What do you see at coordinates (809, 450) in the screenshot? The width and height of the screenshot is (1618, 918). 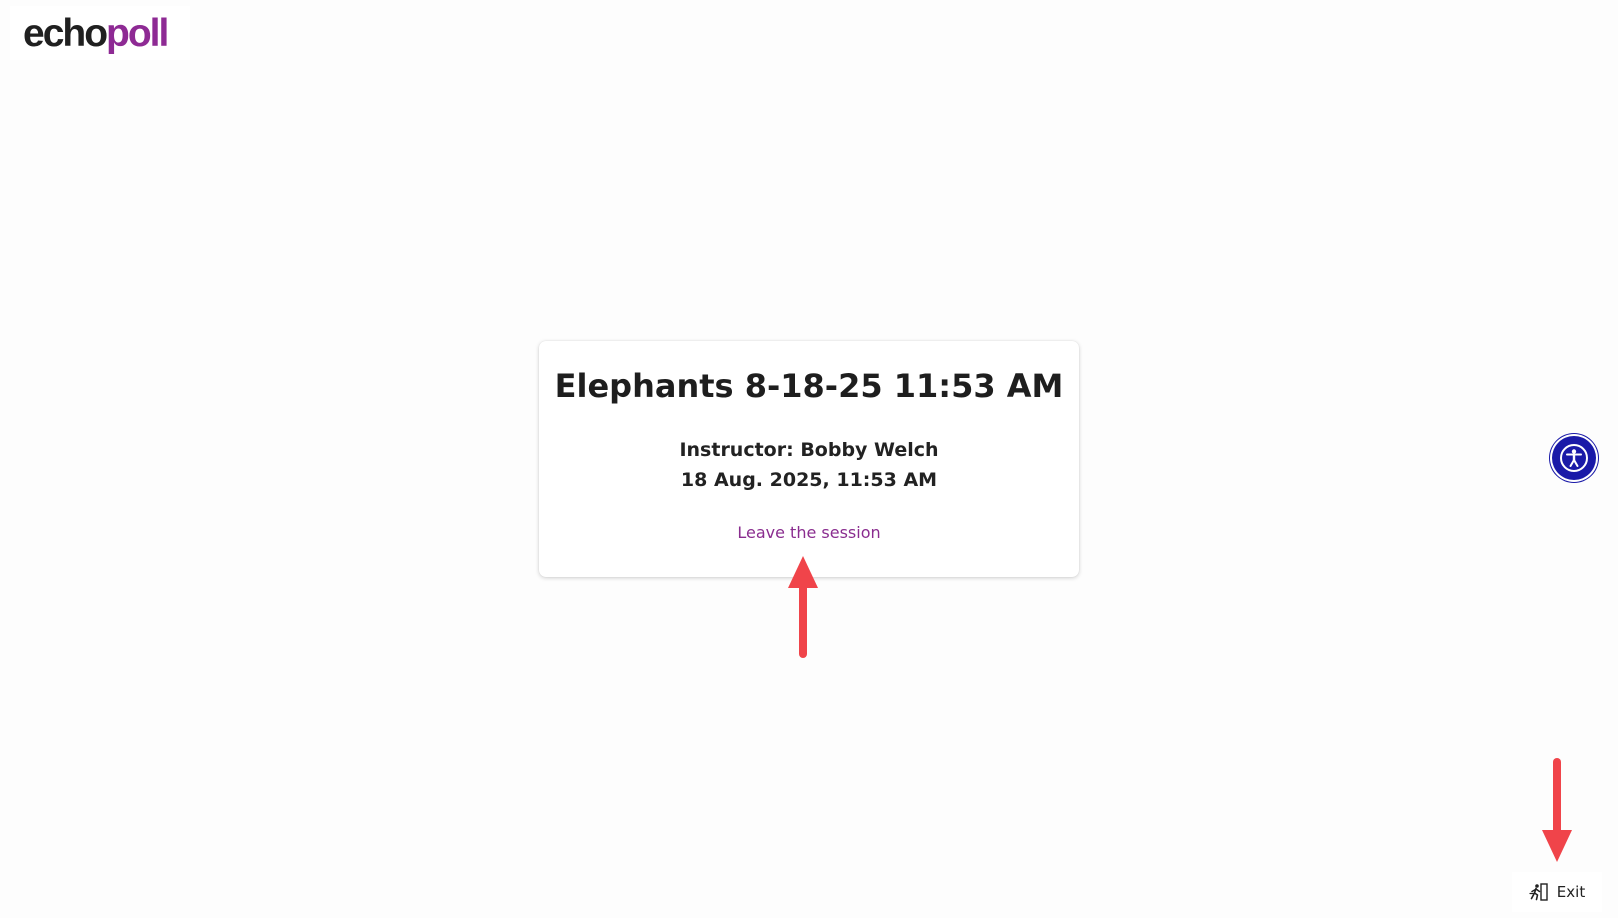 I see `session-instructor: Instructor: Bobby Welch` at bounding box center [809, 450].